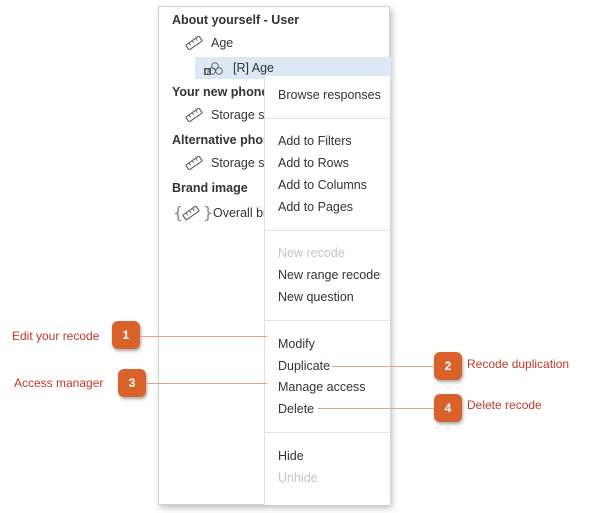  What do you see at coordinates (132, 383) in the screenshot?
I see `callout-badge-3: 3` at bounding box center [132, 383].